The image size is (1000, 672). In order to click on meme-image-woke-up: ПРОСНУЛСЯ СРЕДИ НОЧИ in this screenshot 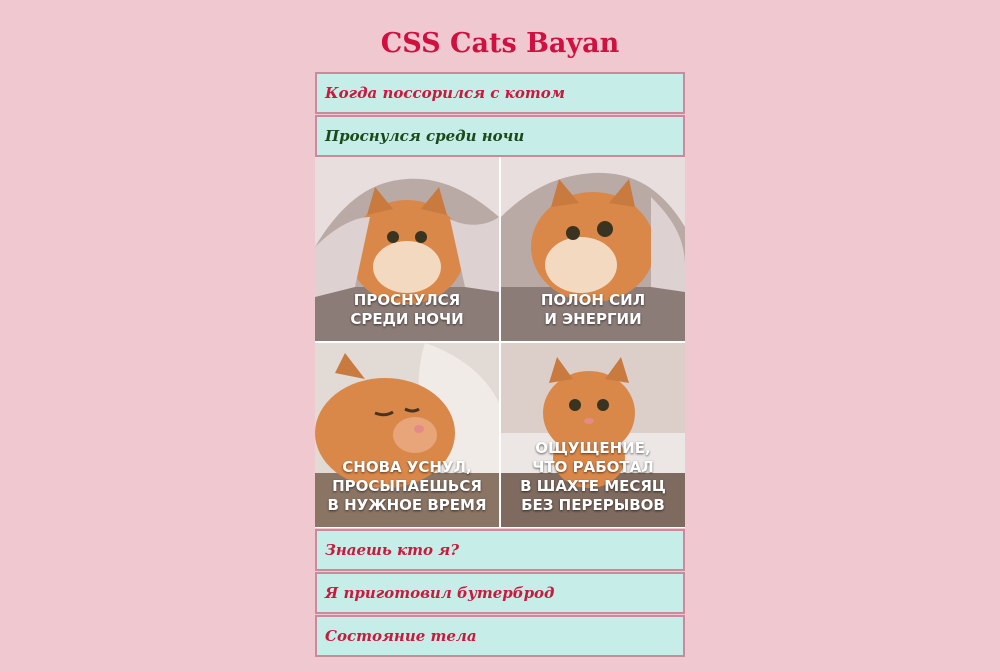, I will do `click(407, 249)`.